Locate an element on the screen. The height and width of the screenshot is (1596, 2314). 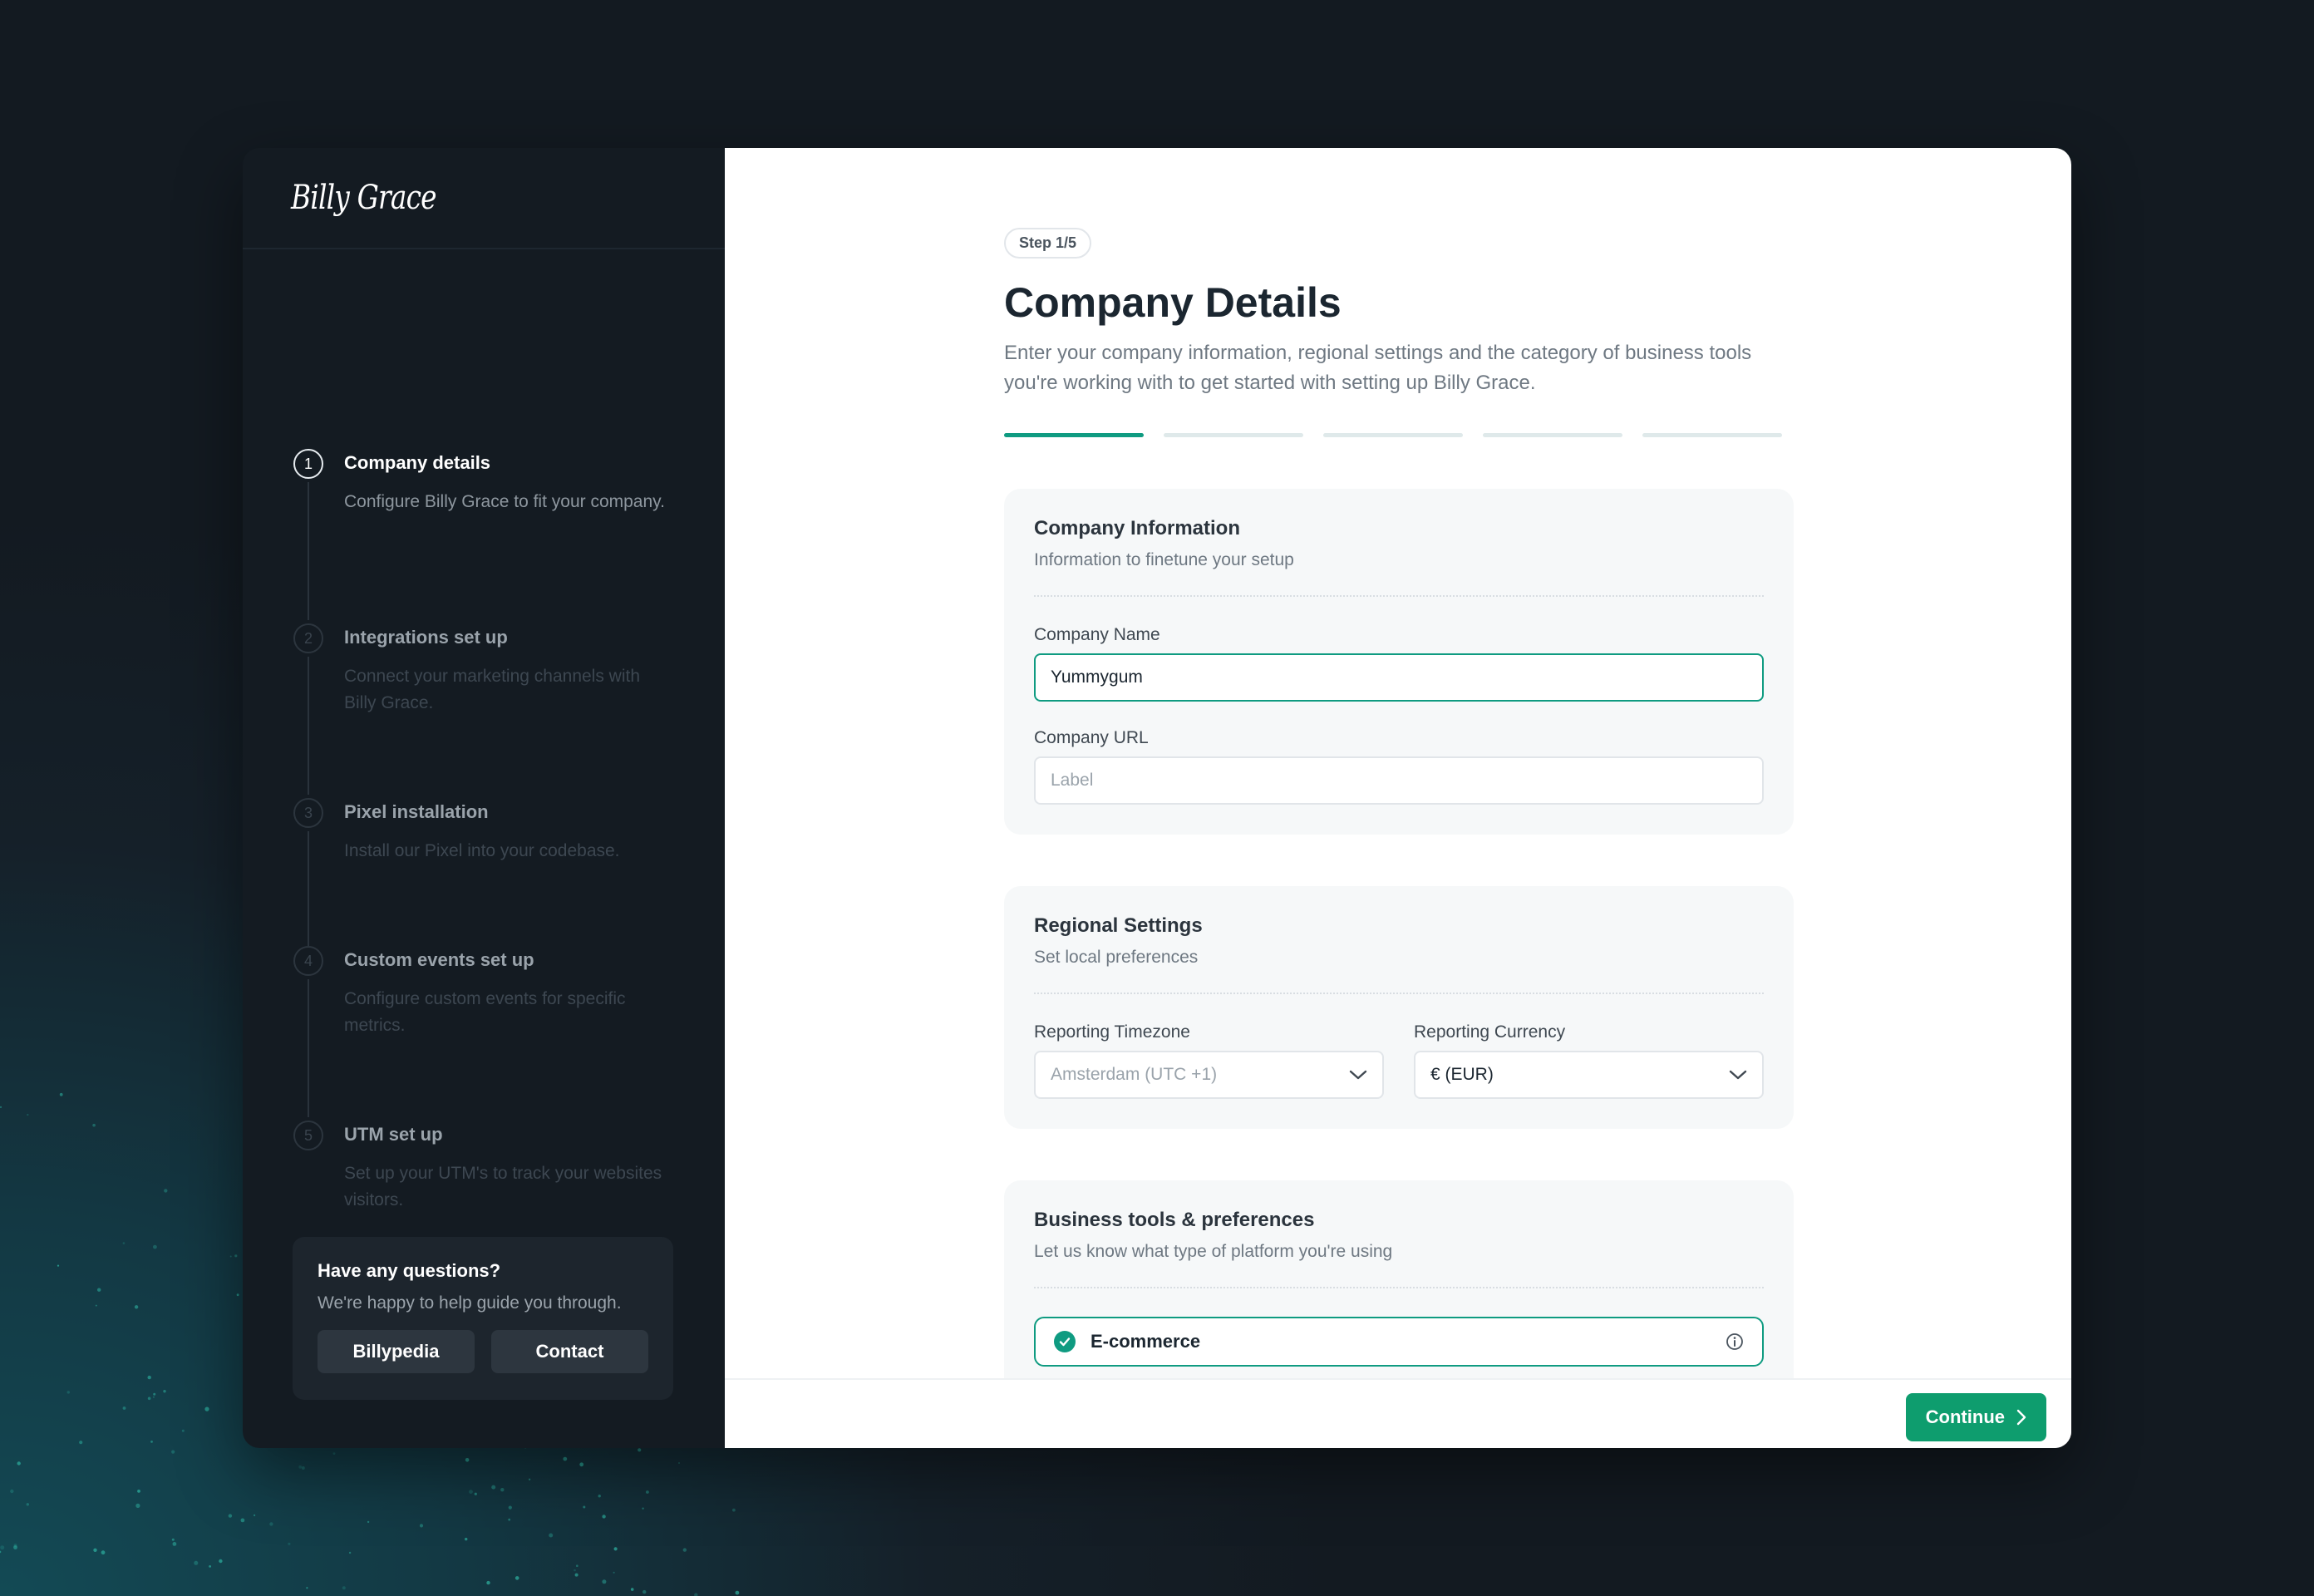
timezone-select: Amsterdam (UTC +1) is located at coordinates (1209, 1075).